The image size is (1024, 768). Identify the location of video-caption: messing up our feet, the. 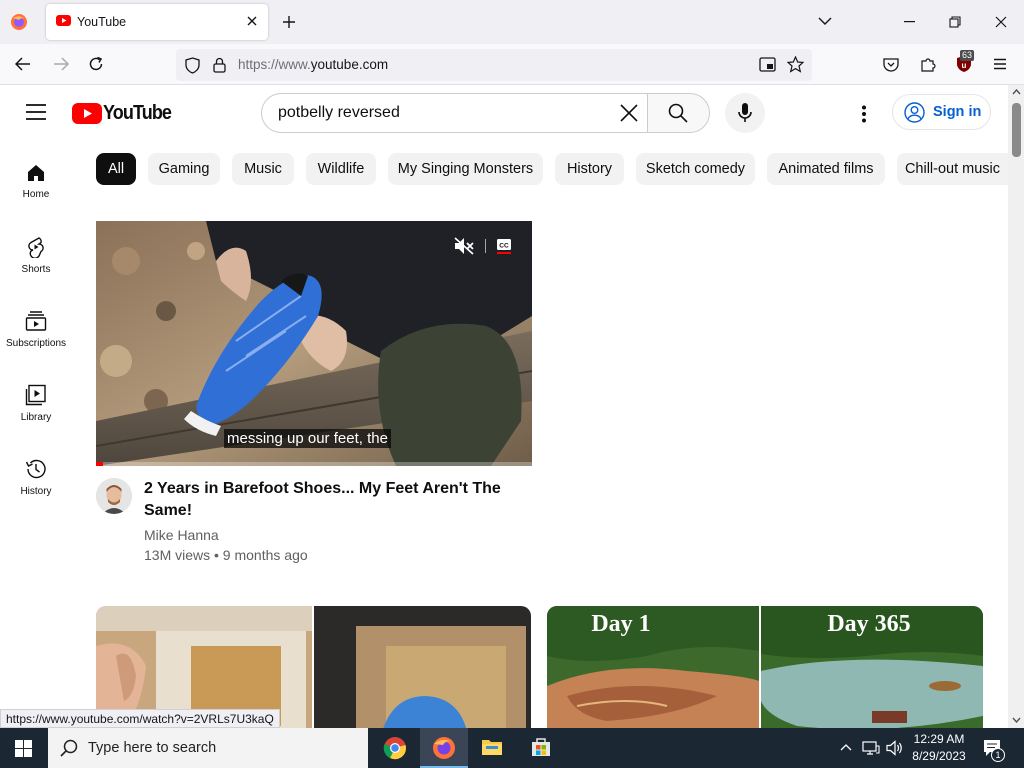
(307, 438).